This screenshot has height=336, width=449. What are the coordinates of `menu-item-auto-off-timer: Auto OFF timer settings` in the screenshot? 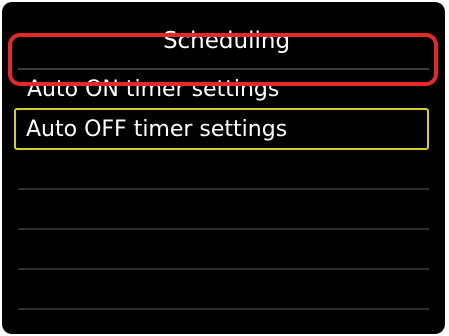 It's located at (221, 129).